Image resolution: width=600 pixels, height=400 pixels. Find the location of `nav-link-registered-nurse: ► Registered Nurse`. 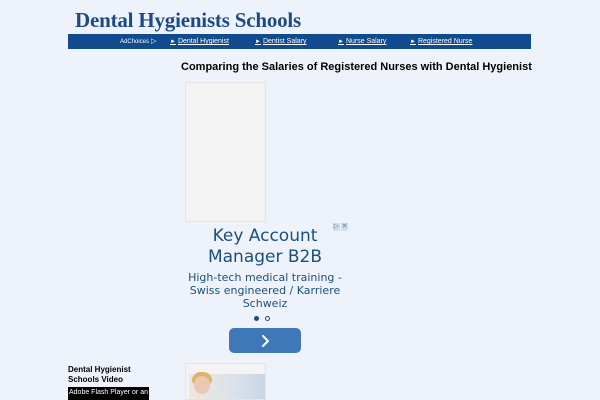

nav-link-registered-nurse: ► Registered Nurse is located at coordinates (441, 41).